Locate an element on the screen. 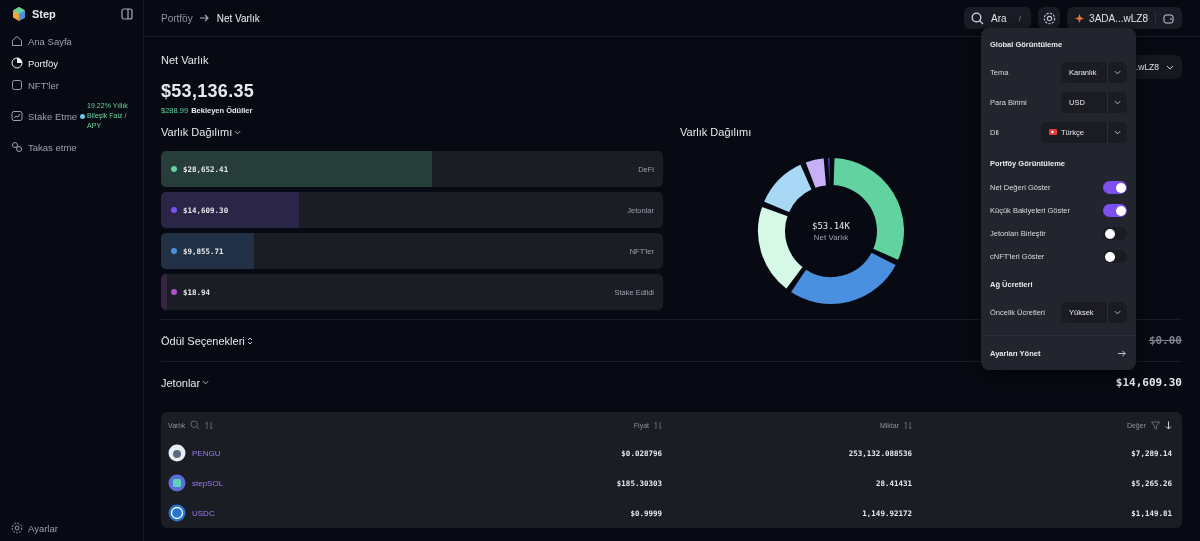  donut-center-label: Net Varlık is located at coordinates (831, 237).